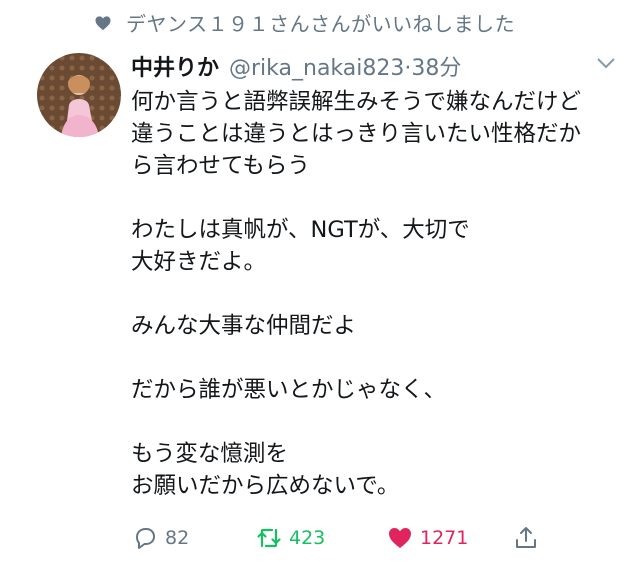  What do you see at coordinates (269, 538) in the screenshot?
I see `retweet-icon` at bounding box center [269, 538].